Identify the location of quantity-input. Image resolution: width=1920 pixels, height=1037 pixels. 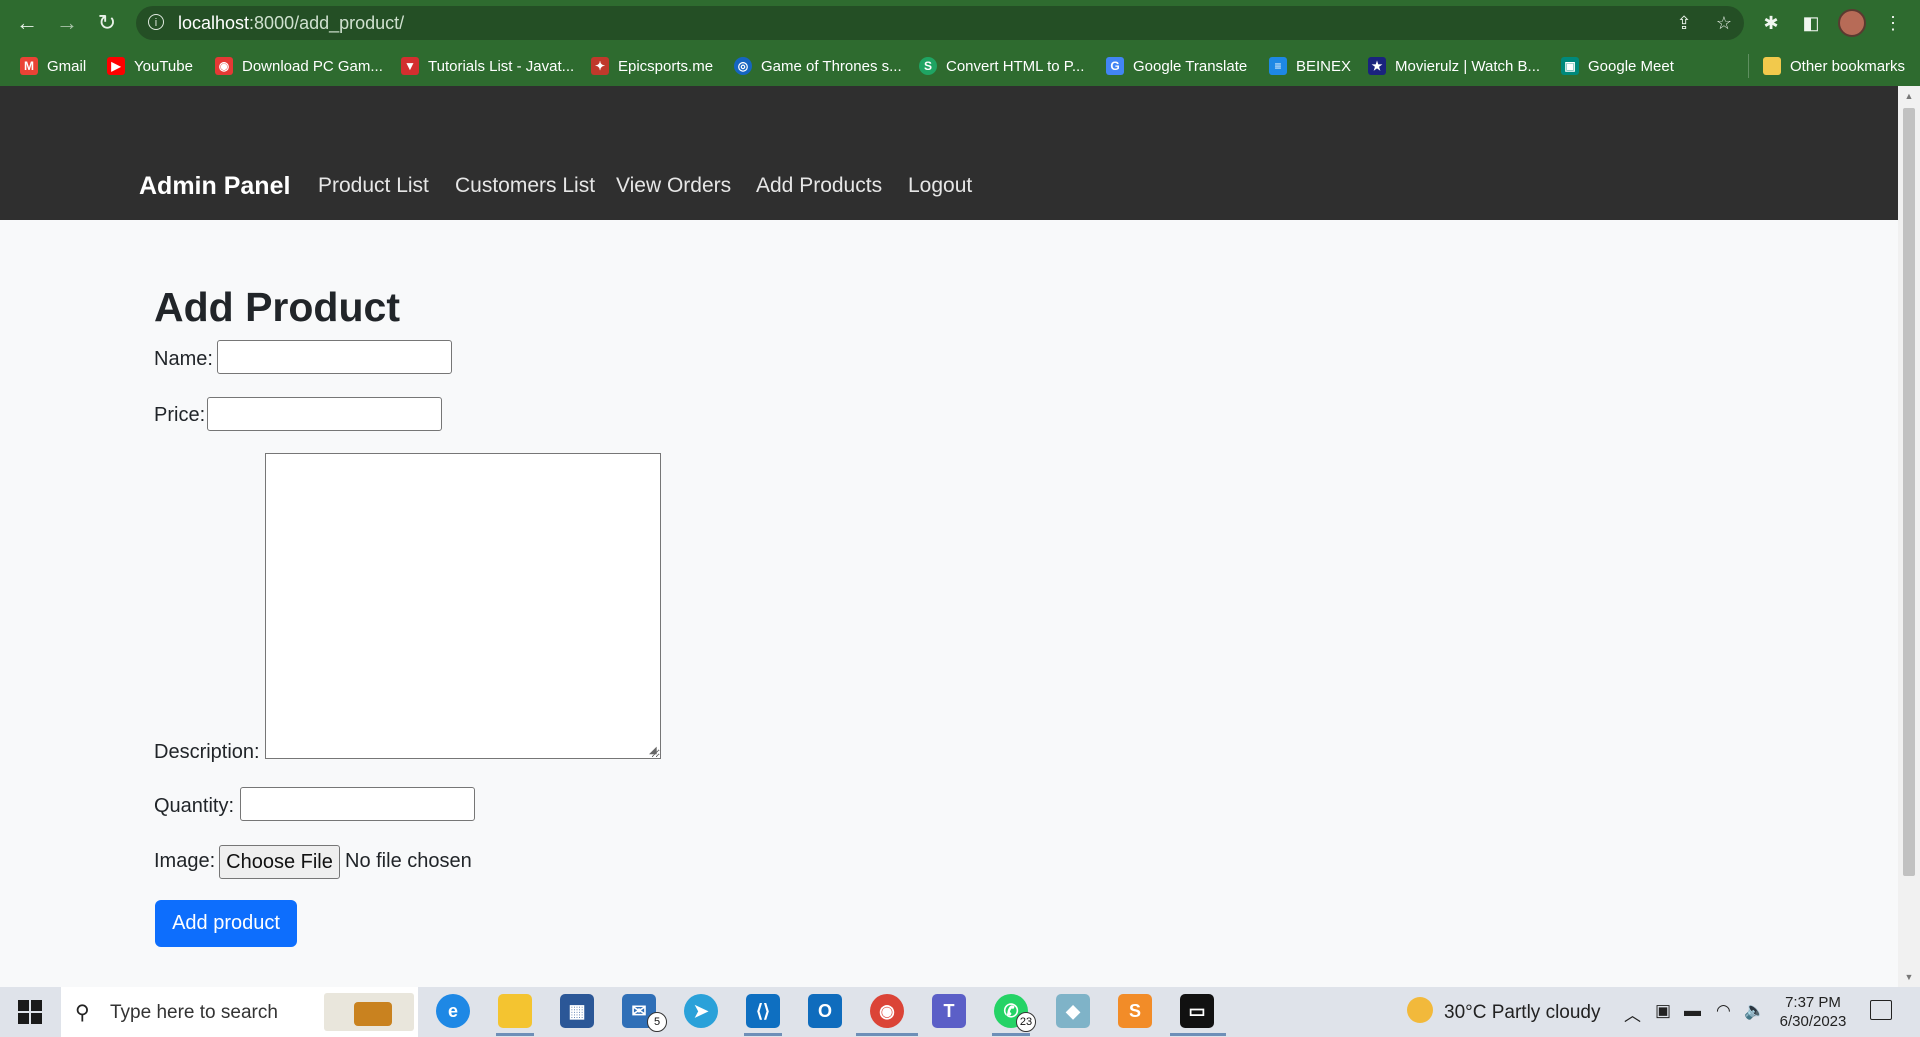
(357, 804).